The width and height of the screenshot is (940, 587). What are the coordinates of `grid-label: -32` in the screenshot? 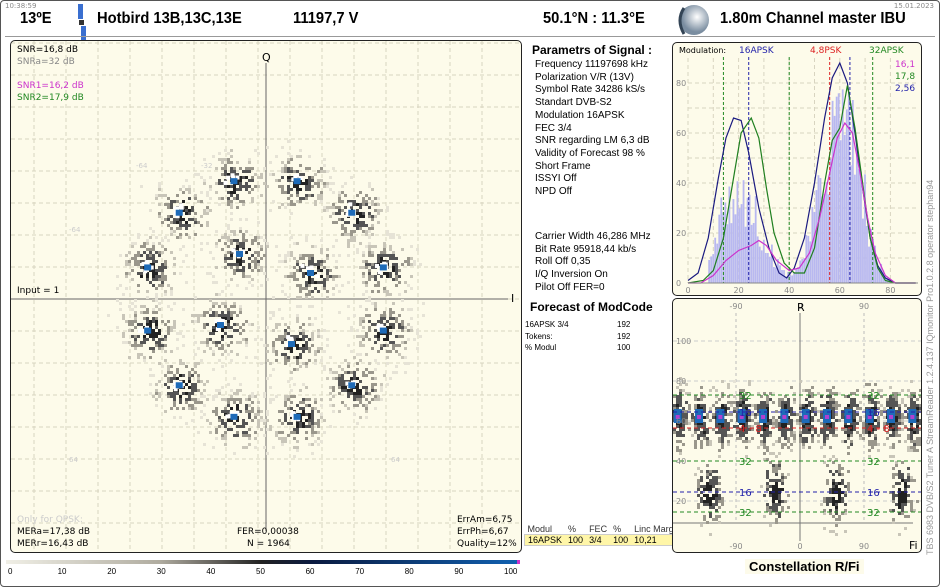 It's located at (207, 166).